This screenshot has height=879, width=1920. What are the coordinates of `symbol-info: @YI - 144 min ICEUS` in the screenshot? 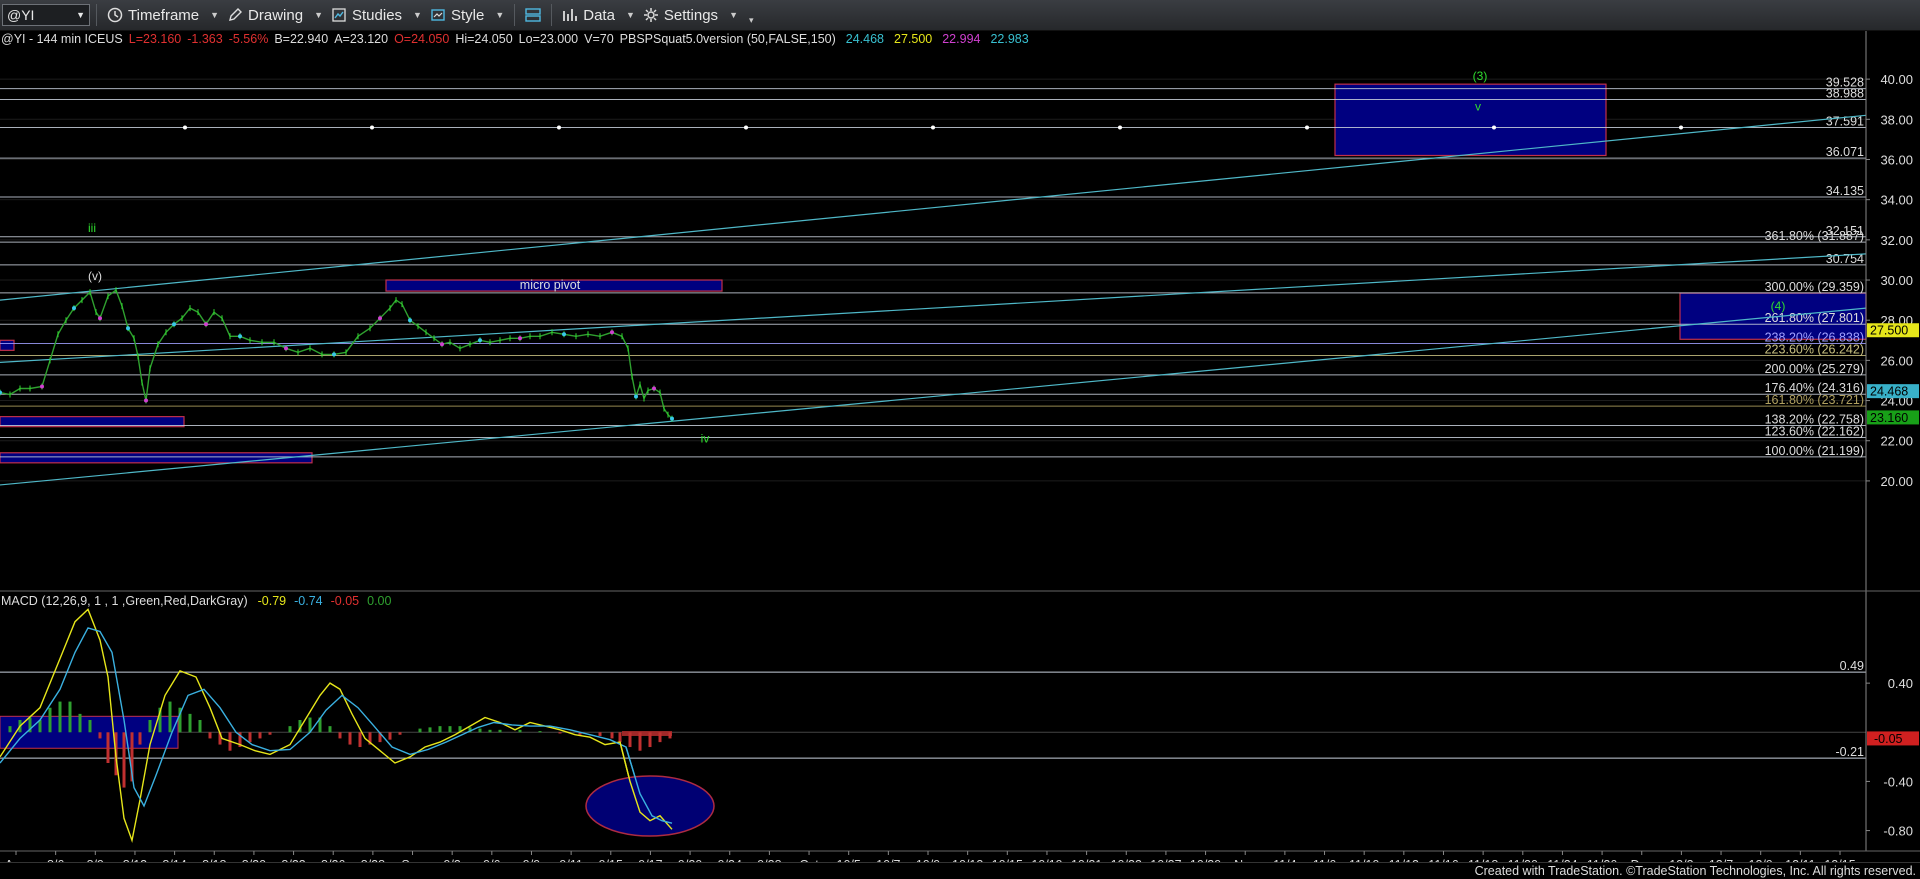 It's located at (62, 39).